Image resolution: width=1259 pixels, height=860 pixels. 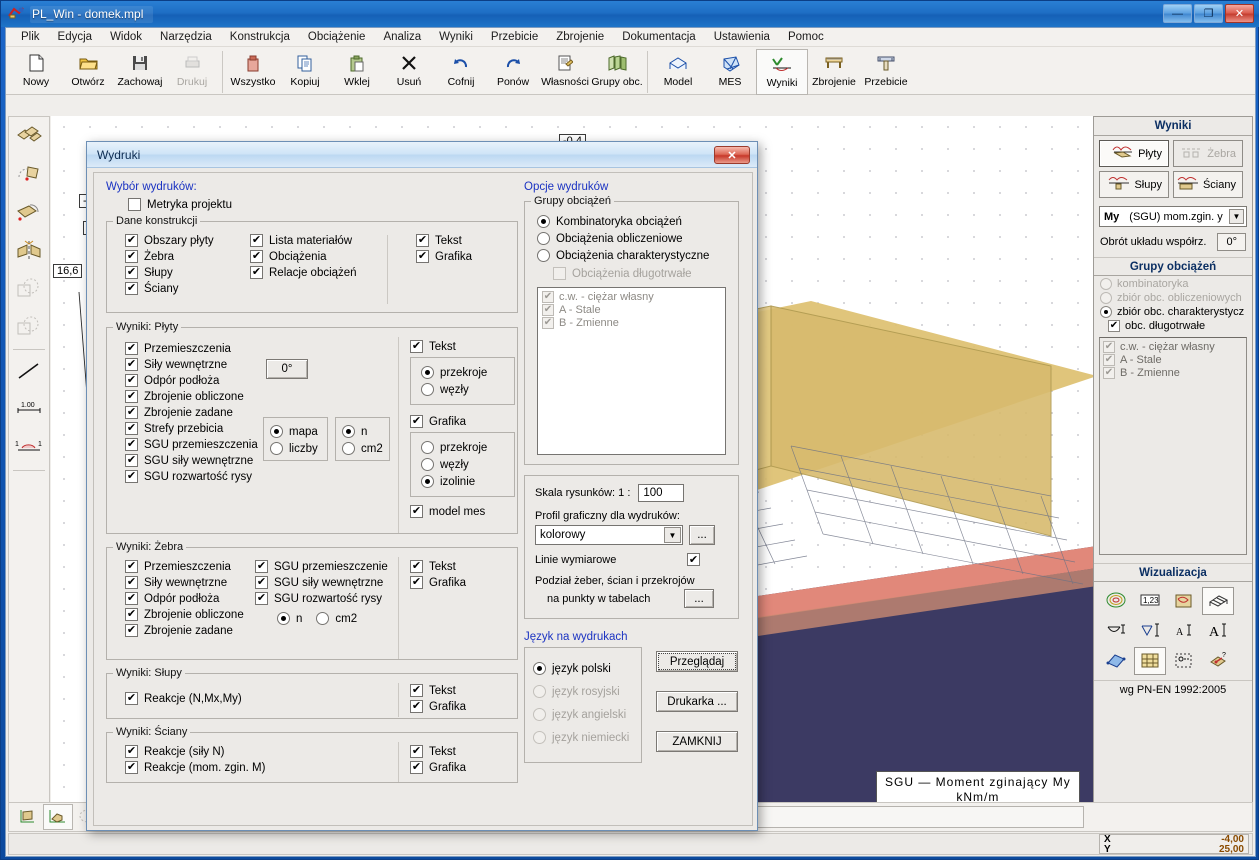 I want to click on check-model-mes: ✔ model mes, so click(x=462, y=511).